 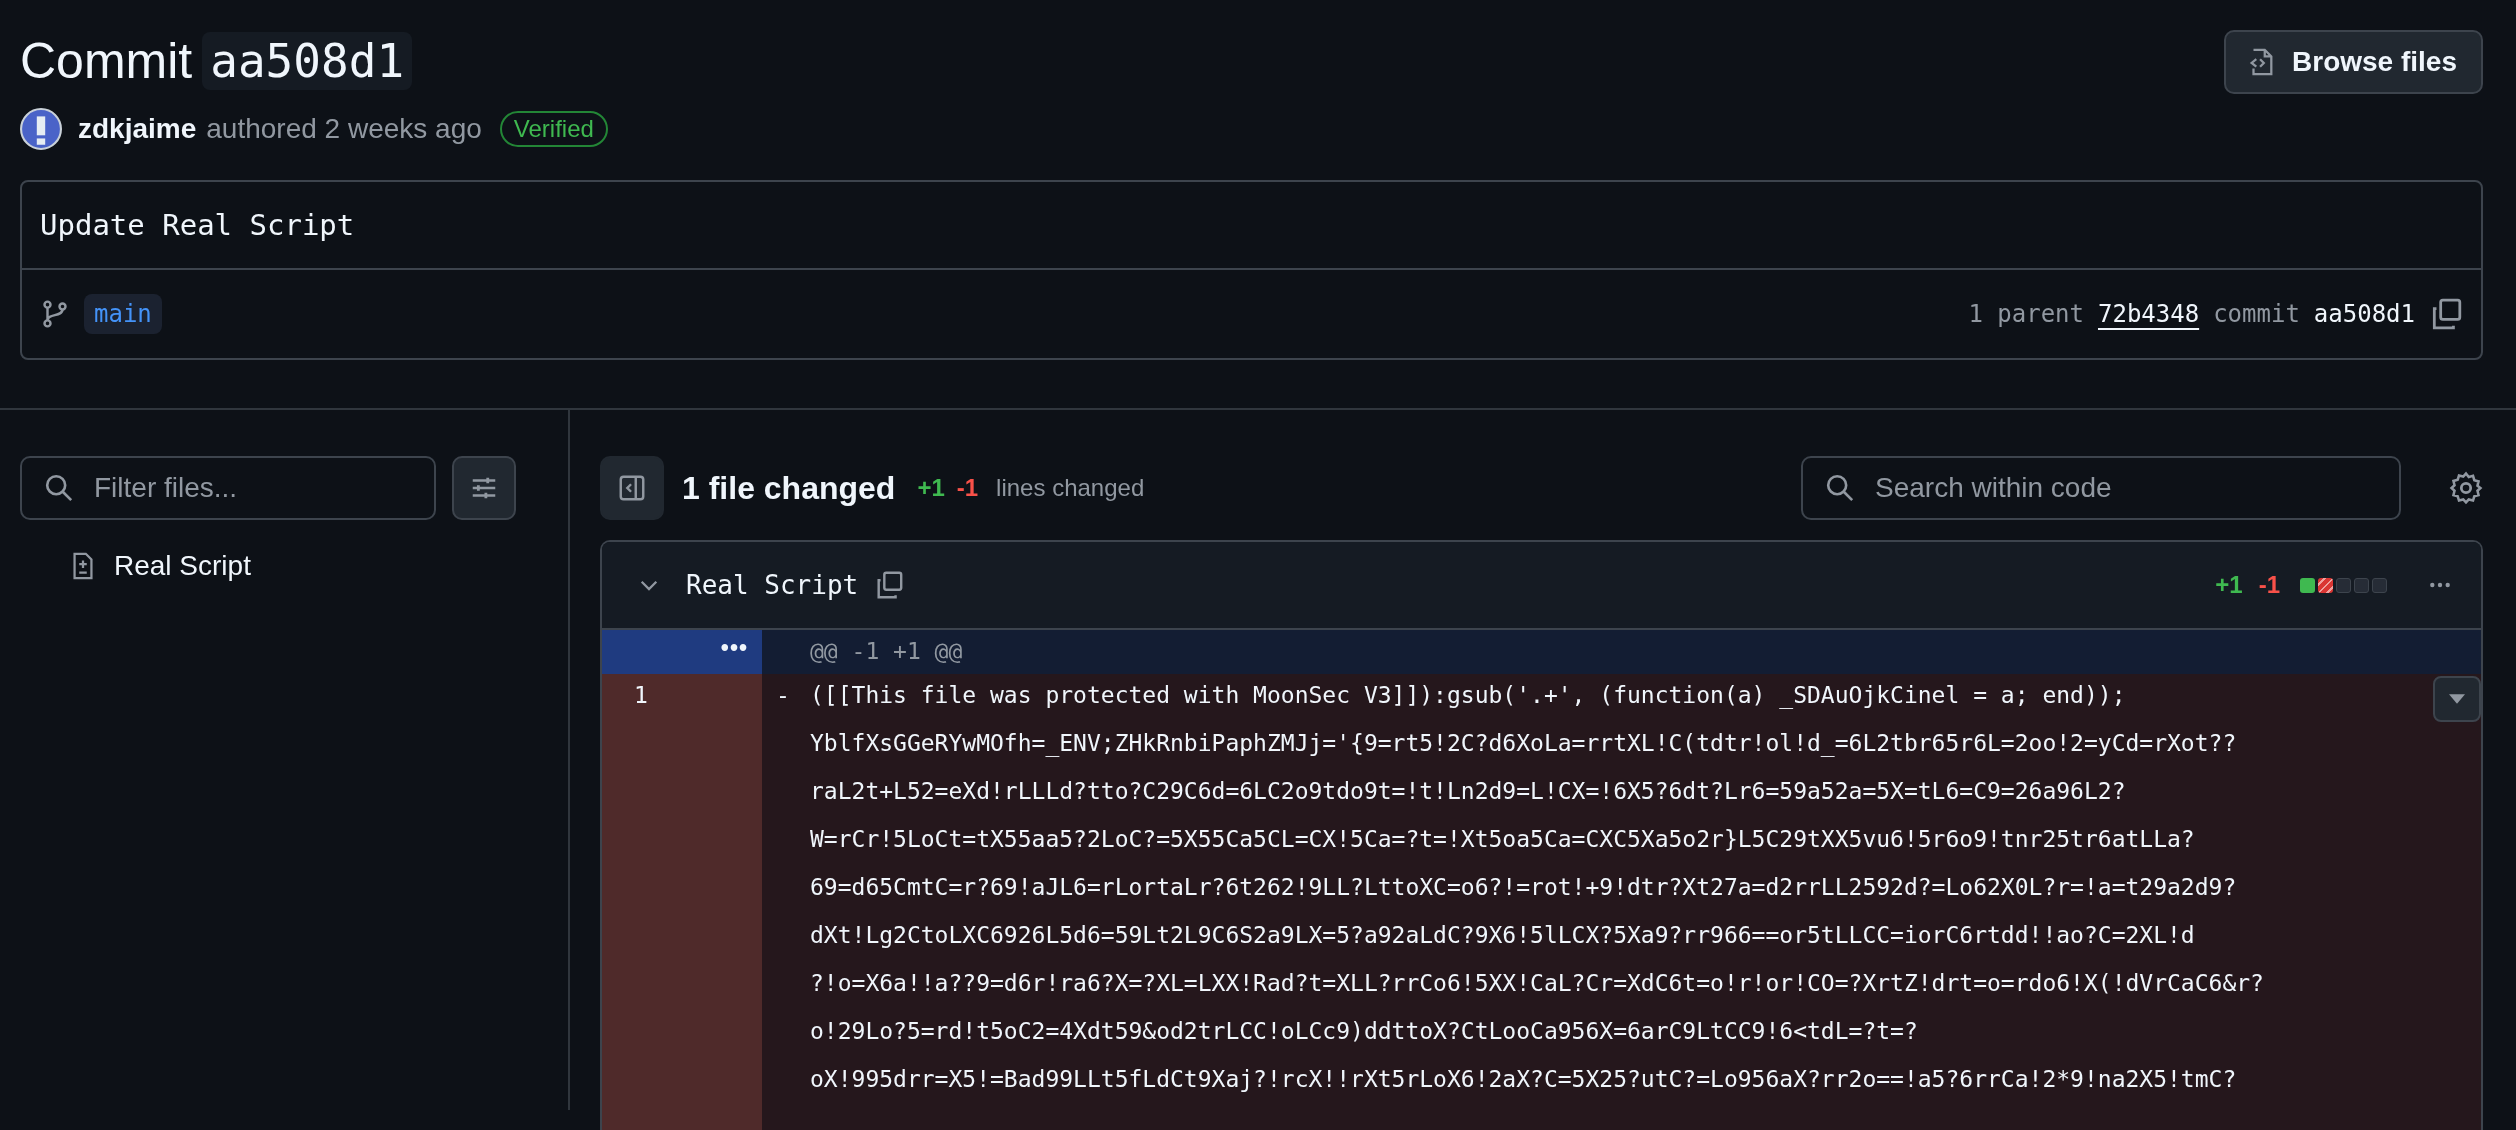 I want to click on code-line: 69=d65CmtC=r?69!aJL6=rLortaLr?6t262!9LL?LttoXC=o6?!=rot!+9!dtr?Xt27a=d2rrLL2592d?=Lo62X0L?r=!a=t29a2d9?, so click(x=1524, y=887).